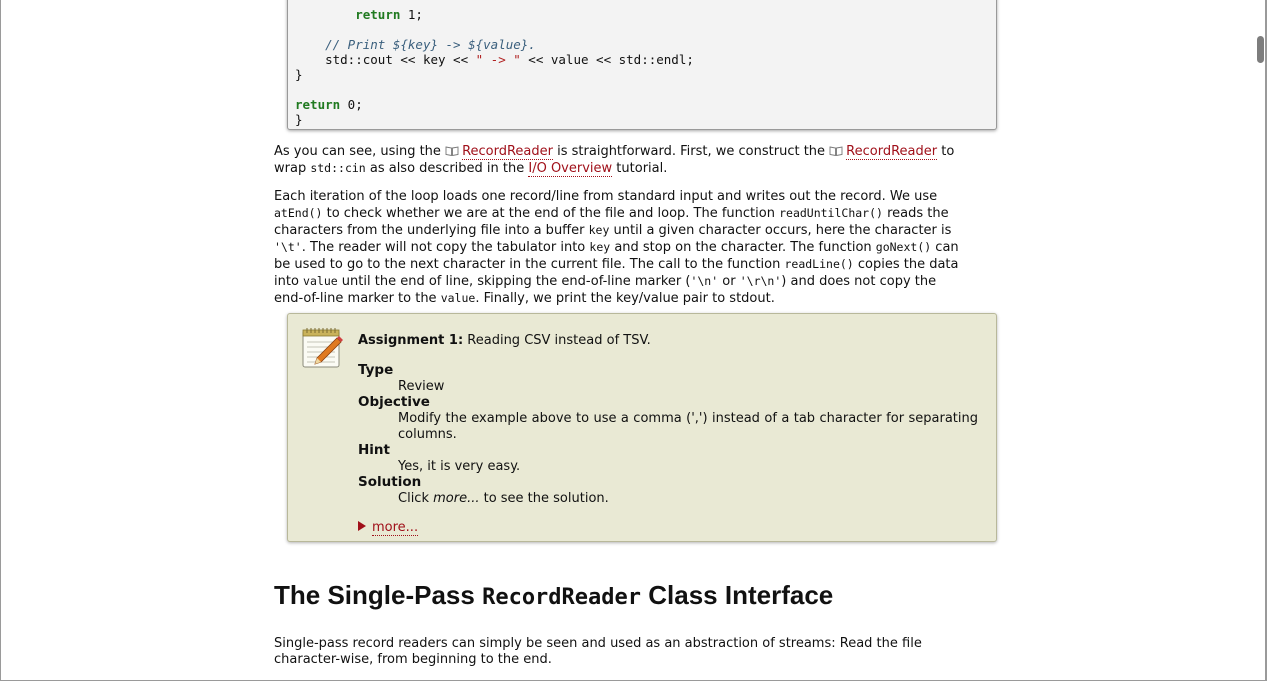 This screenshot has width=1267, height=681. I want to click on code-line: // Print ${key} -> ${value}., so click(415, 44).